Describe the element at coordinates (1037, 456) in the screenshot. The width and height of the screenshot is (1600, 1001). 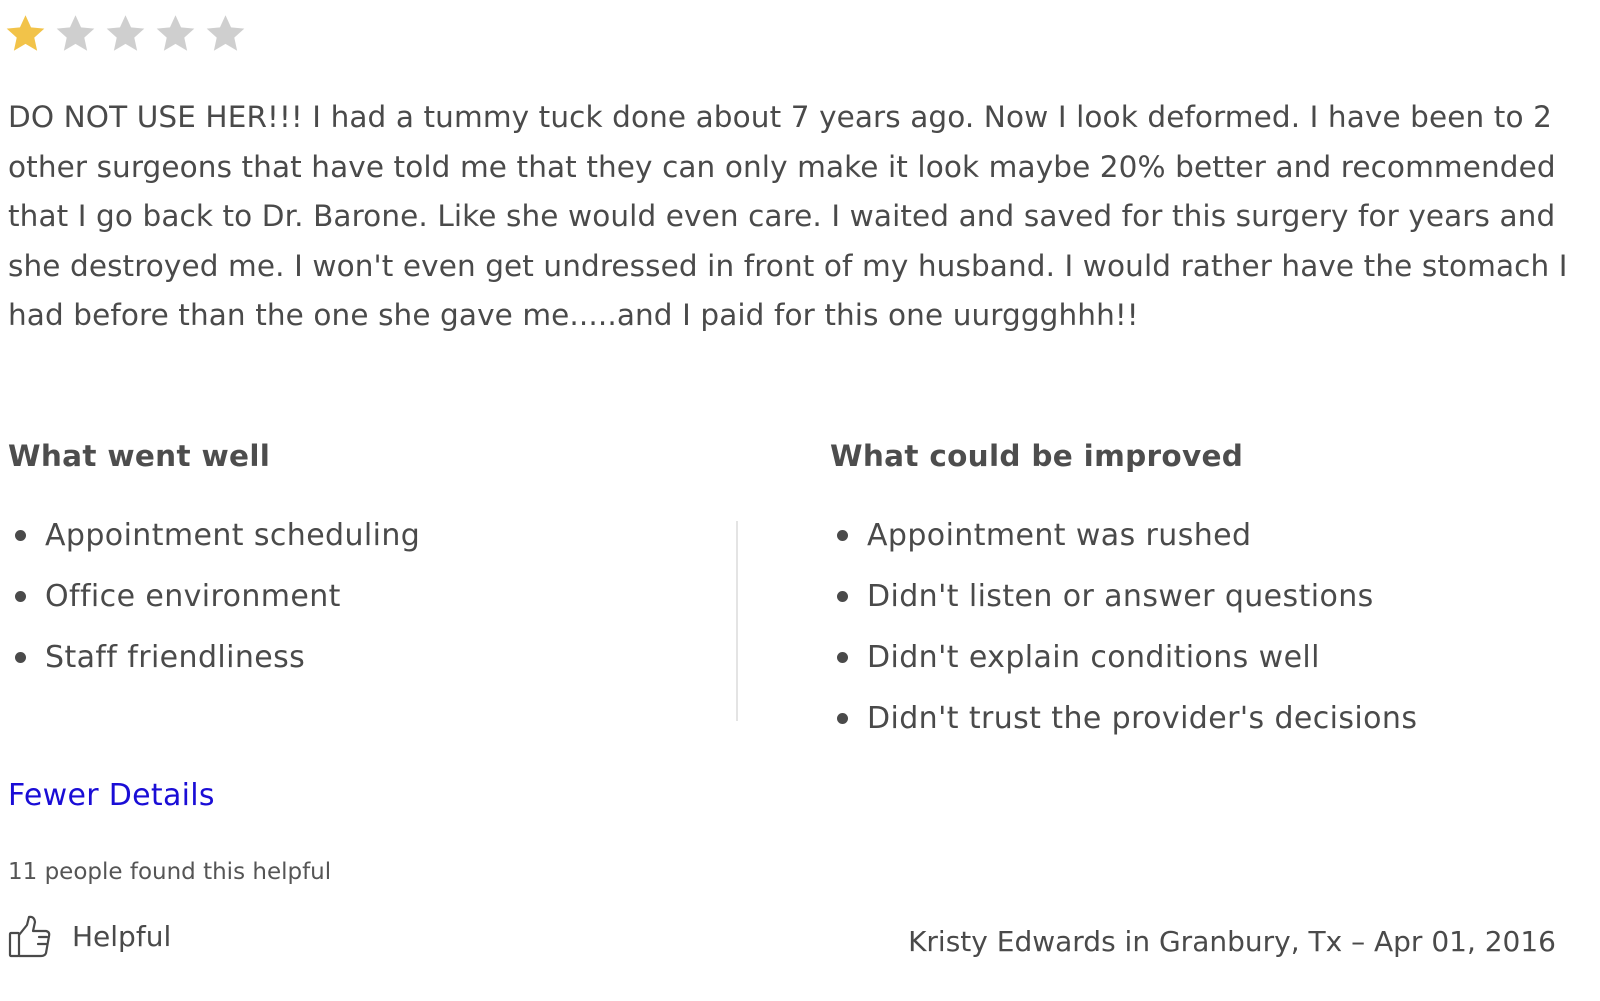
I see `could-improve-heading: What could be improved` at that location.